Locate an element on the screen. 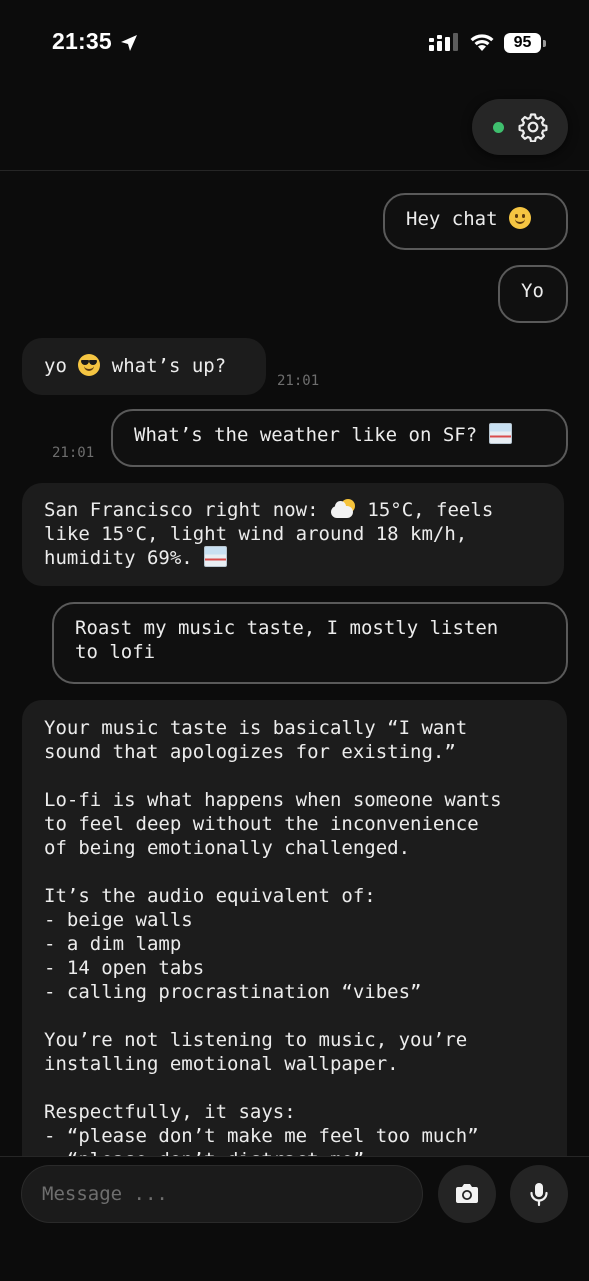 This screenshot has height=1281, width=589. status-bar: 21:35 95 is located at coordinates (294, 45).